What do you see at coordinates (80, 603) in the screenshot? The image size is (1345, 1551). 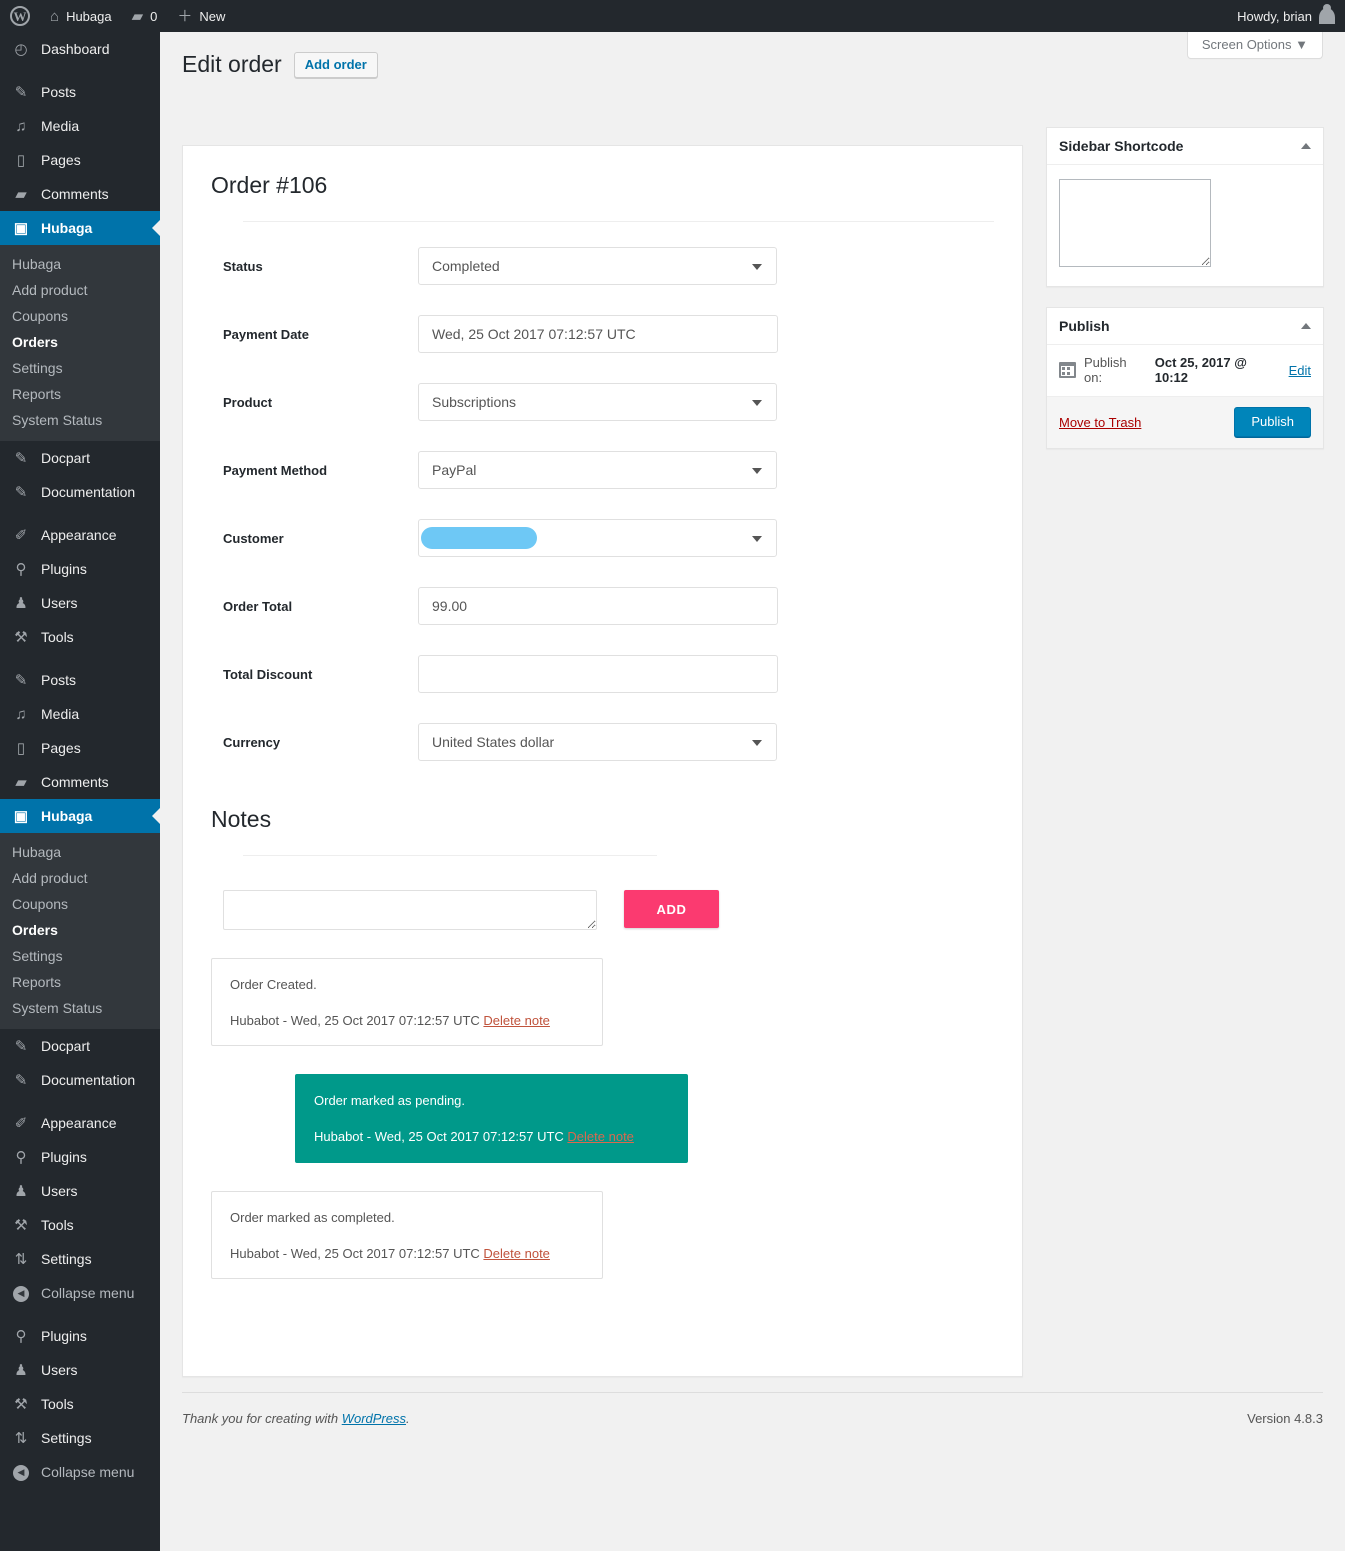 I see `sidebar-item-users: ♟ Users` at bounding box center [80, 603].